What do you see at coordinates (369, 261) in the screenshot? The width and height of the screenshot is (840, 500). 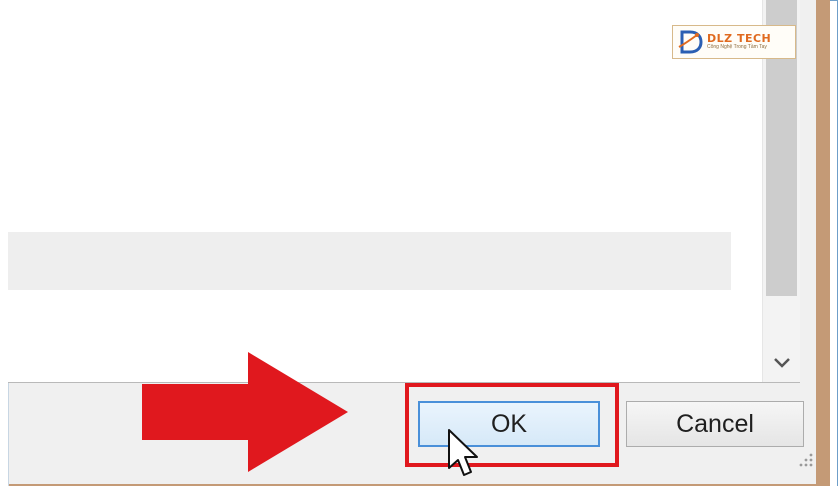 I see `list-item-selected` at bounding box center [369, 261].